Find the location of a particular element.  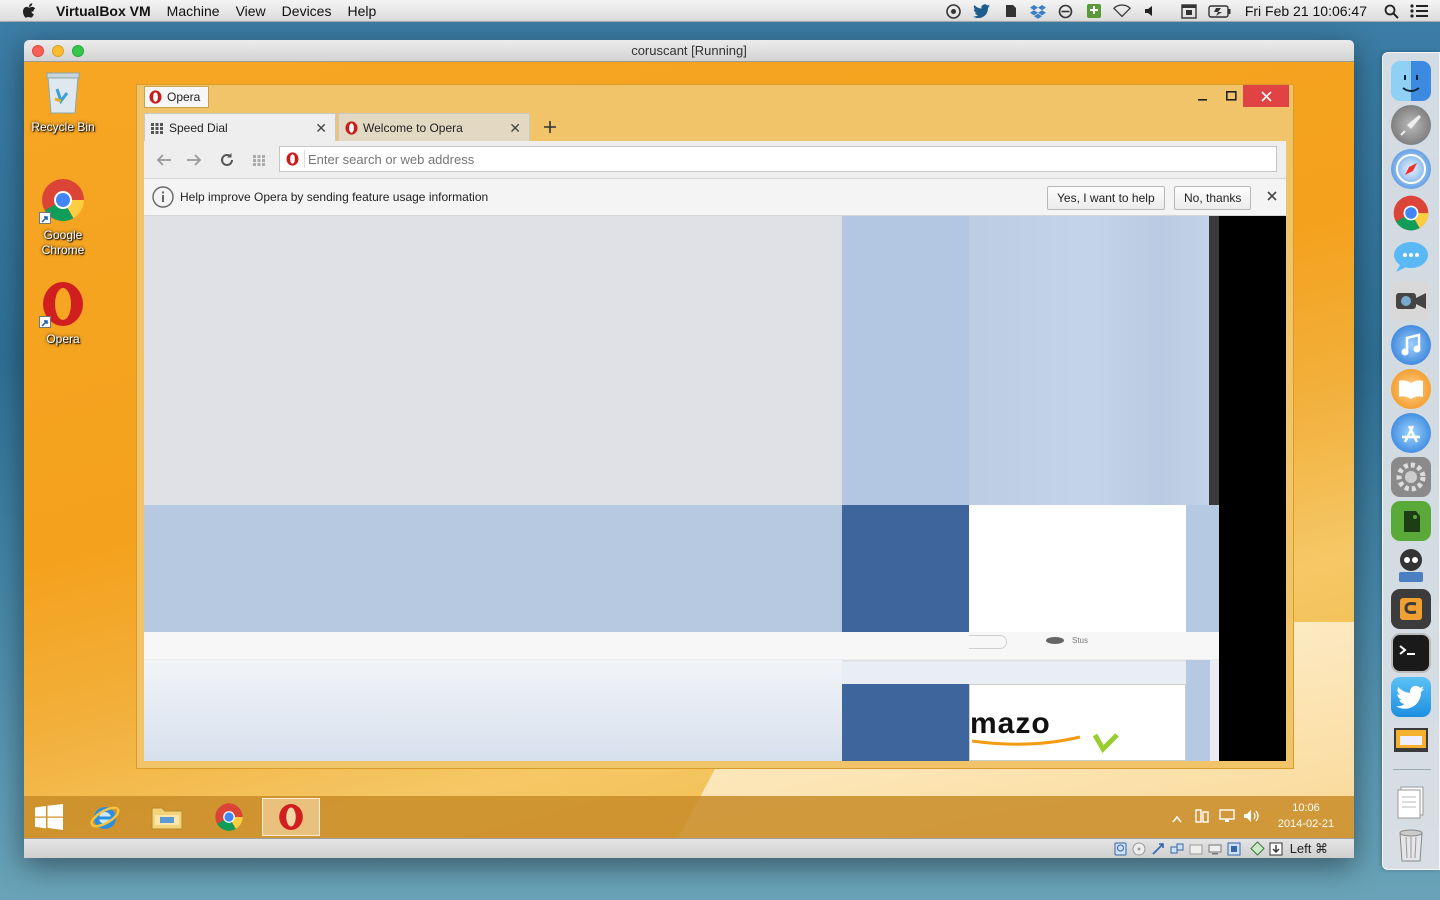

new-tab-button is located at coordinates (550, 127).